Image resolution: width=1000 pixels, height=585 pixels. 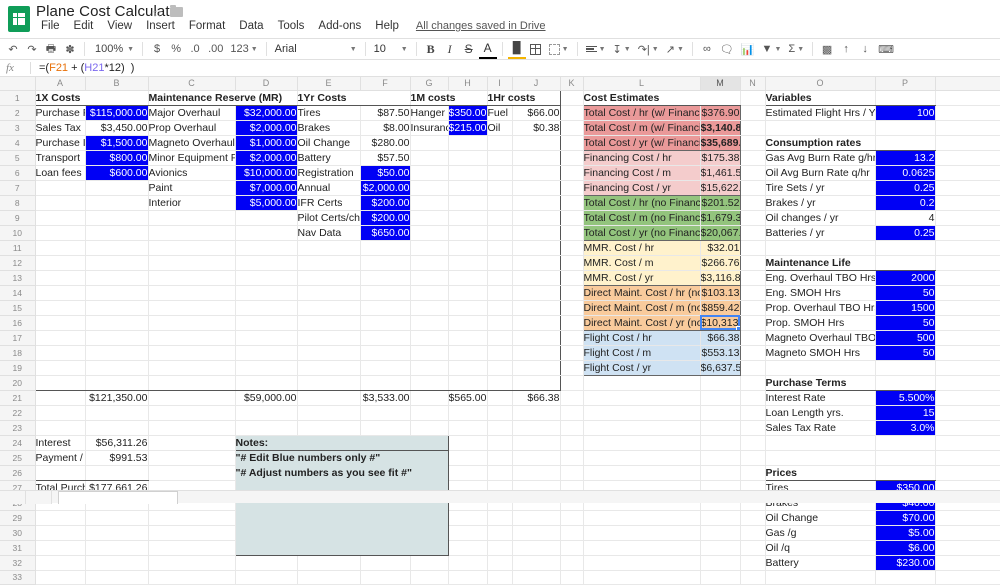 What do you see at coordinates (328, 562) in the screenshot?
I see `cell-e32` at bounding box center [328, 562].